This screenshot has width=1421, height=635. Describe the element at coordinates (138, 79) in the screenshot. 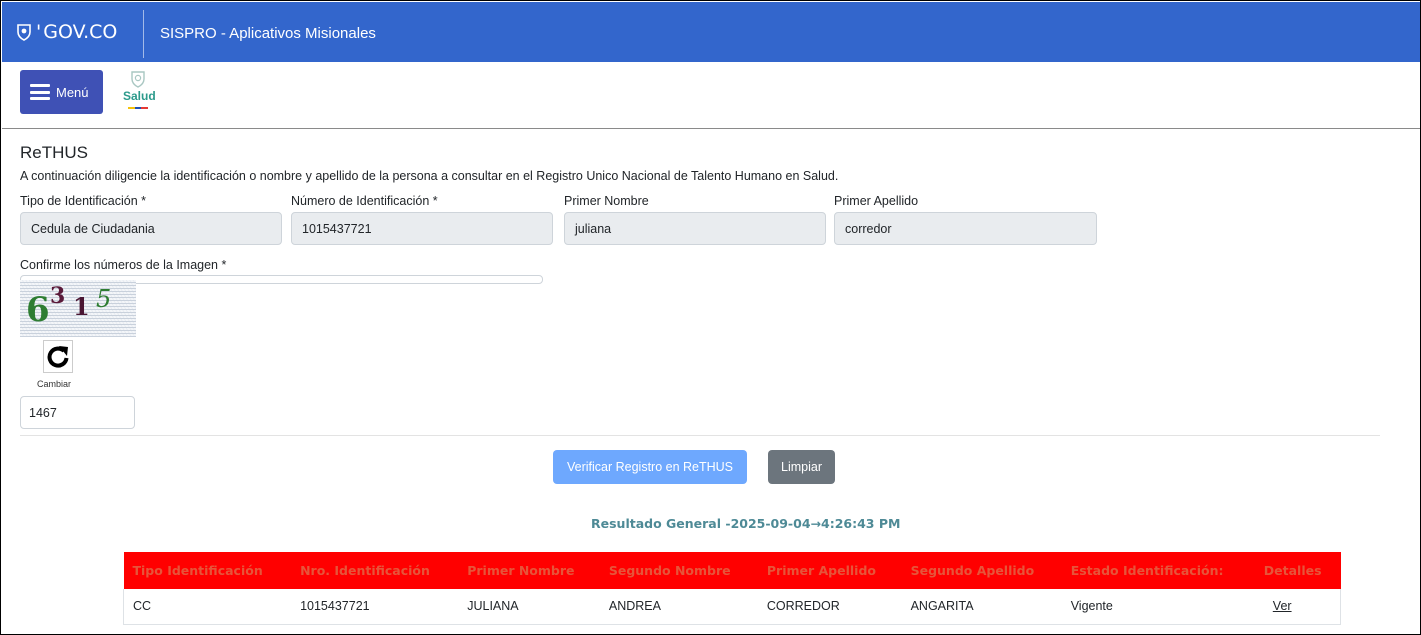

I see `salud-logo-icon` at that location.